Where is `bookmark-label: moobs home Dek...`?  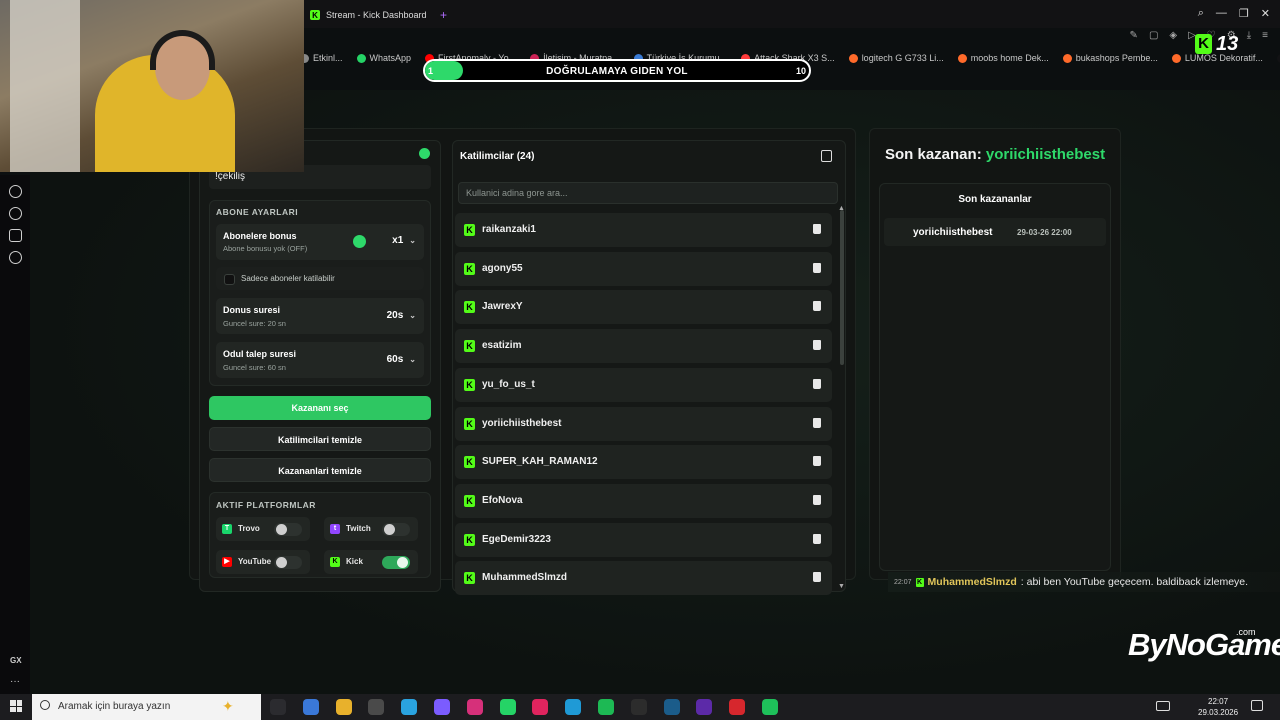
bookmark-label: moobs home Dek... is located at coordinates (1009, 58).